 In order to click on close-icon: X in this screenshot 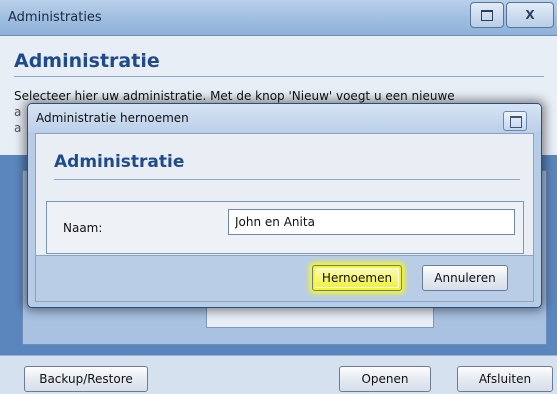, I will do `click(530, 15)`.